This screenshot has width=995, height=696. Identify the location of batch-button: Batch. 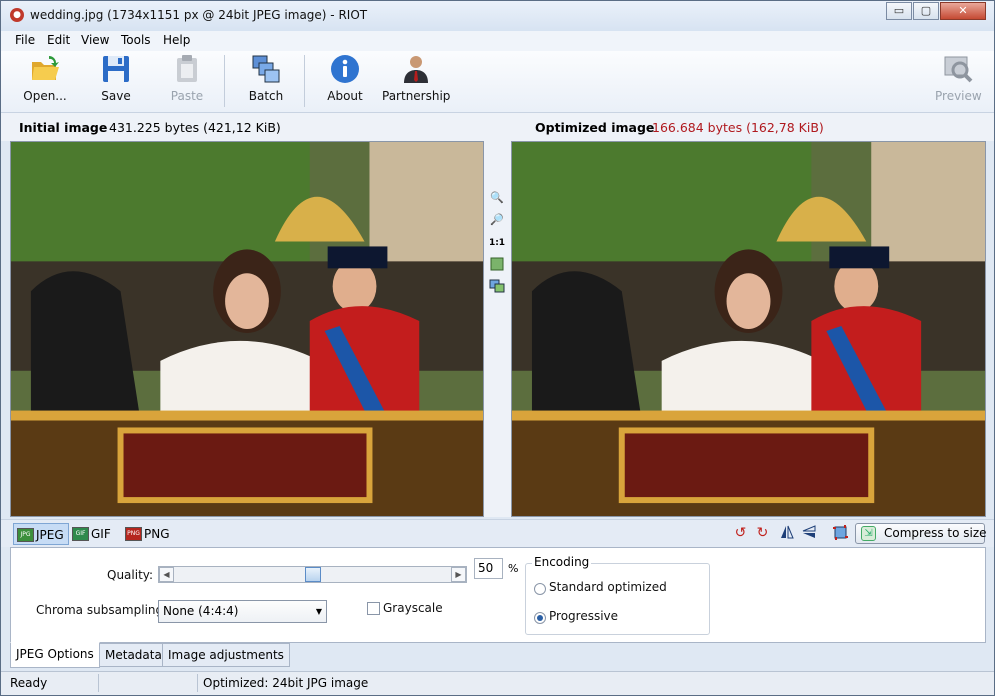
(266, 81).